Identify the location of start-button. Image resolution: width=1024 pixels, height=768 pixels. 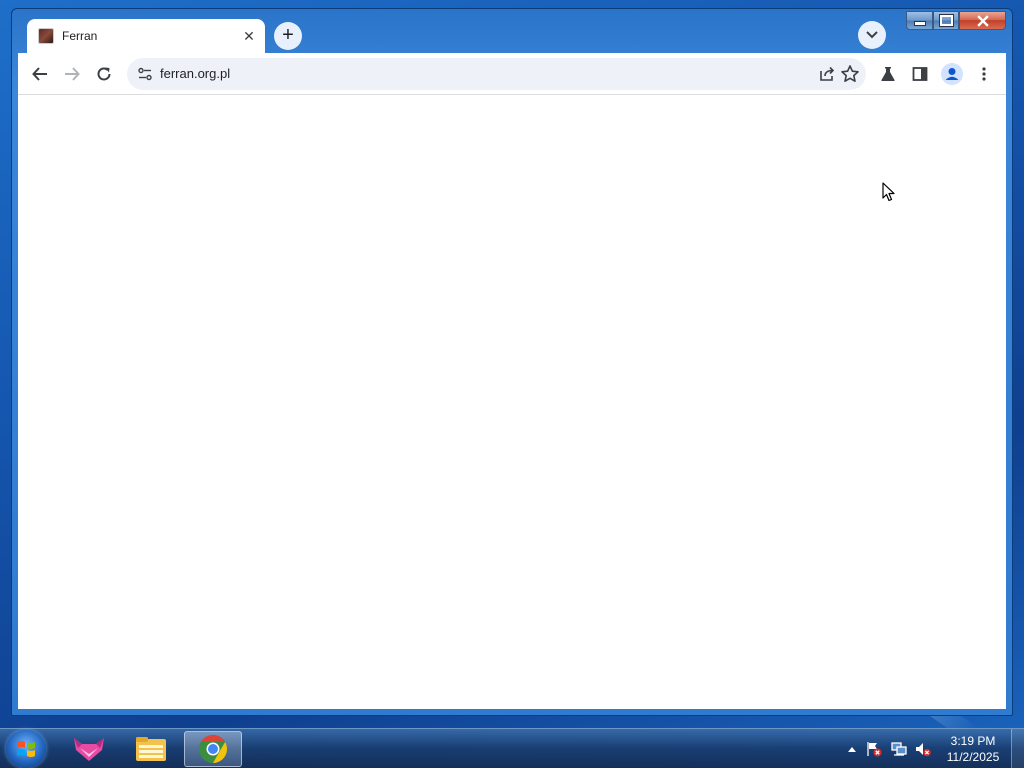
(26, 749).